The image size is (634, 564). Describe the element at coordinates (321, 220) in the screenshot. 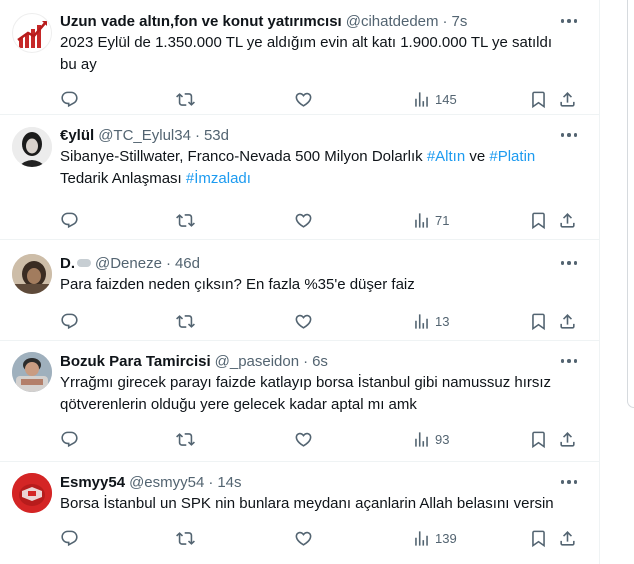

I see `tweet-actions: 71` at that location.